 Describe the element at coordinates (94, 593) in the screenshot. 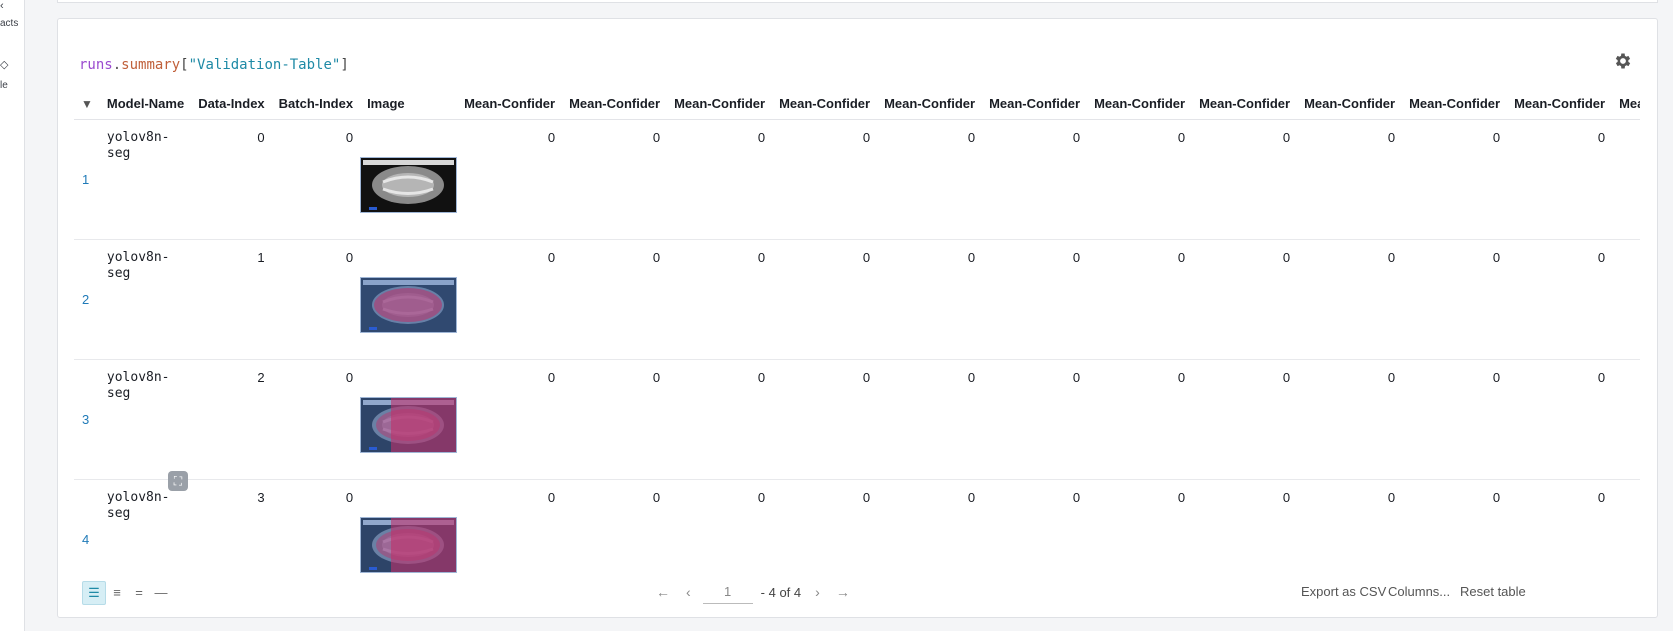

I see `view-dense-icon: ☰` at that location.